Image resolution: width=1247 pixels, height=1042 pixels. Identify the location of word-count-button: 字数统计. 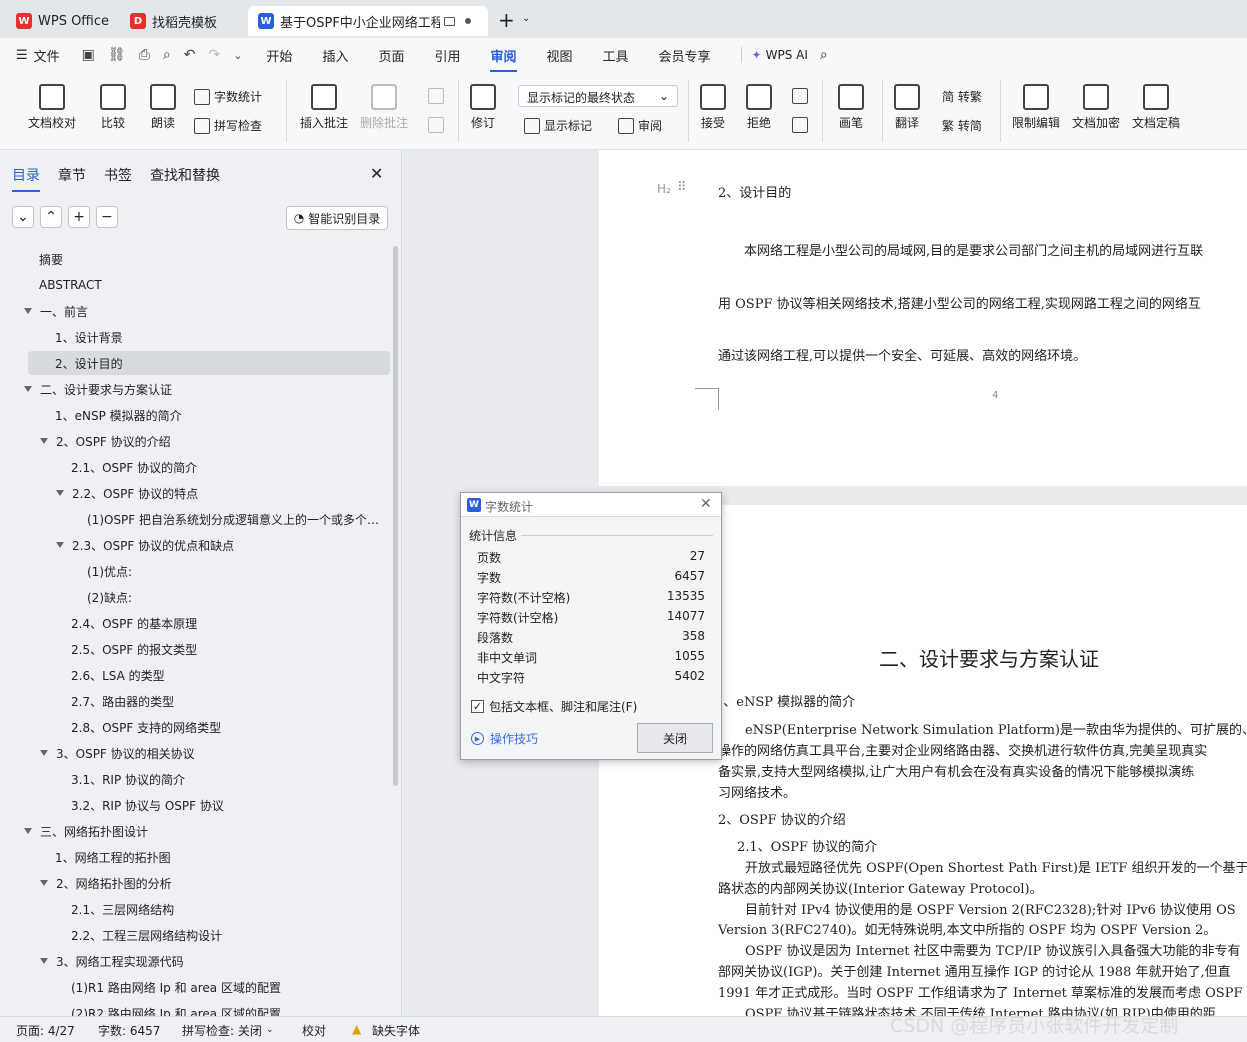
(228, 96).